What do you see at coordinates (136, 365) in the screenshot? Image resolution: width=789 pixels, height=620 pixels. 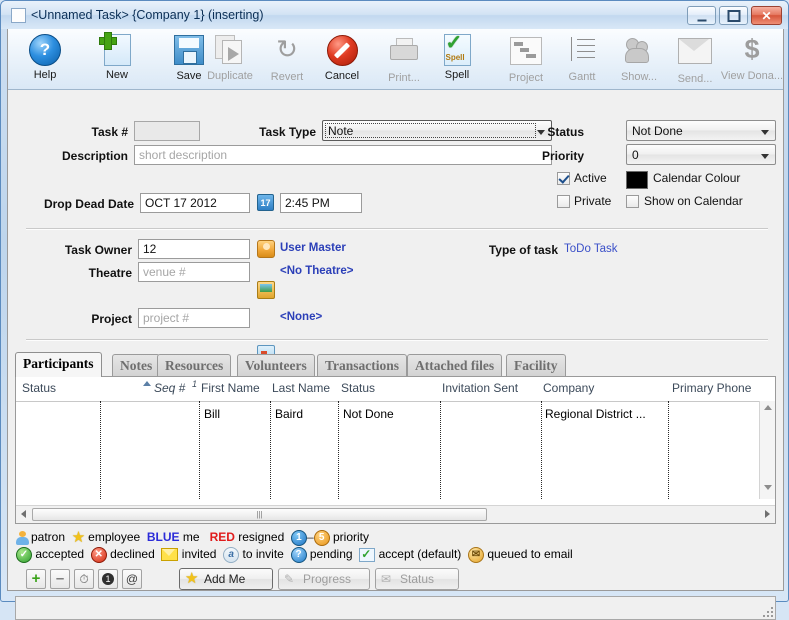 I see `tab-notes: Notes` at bounding box center [136, 365].